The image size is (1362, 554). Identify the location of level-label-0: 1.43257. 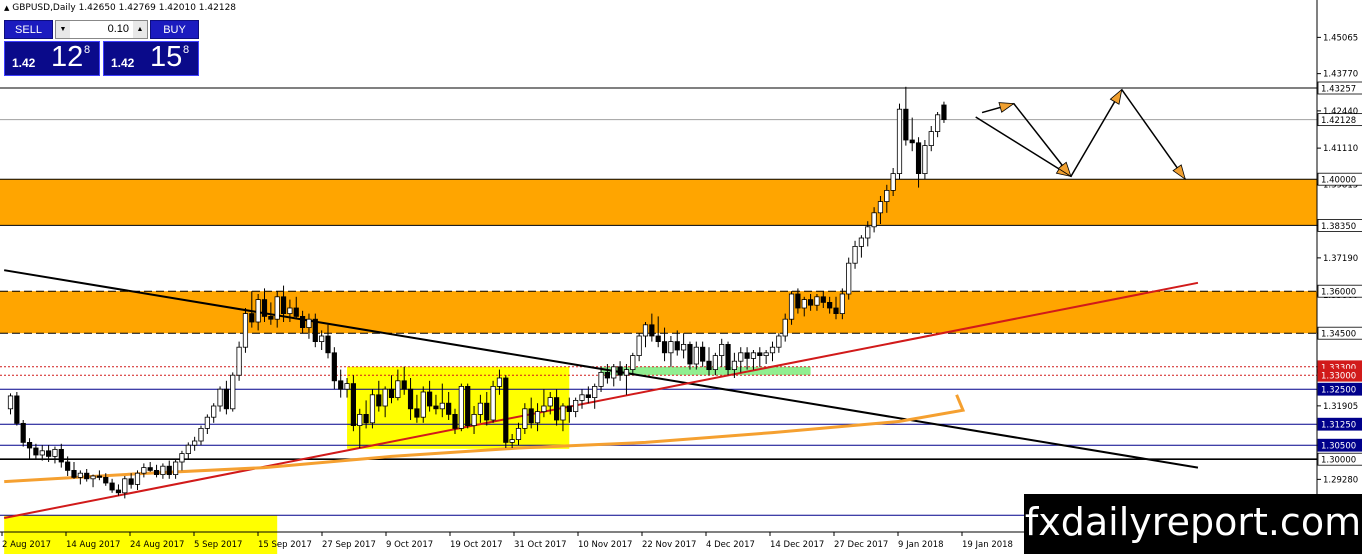
(1338, 90).